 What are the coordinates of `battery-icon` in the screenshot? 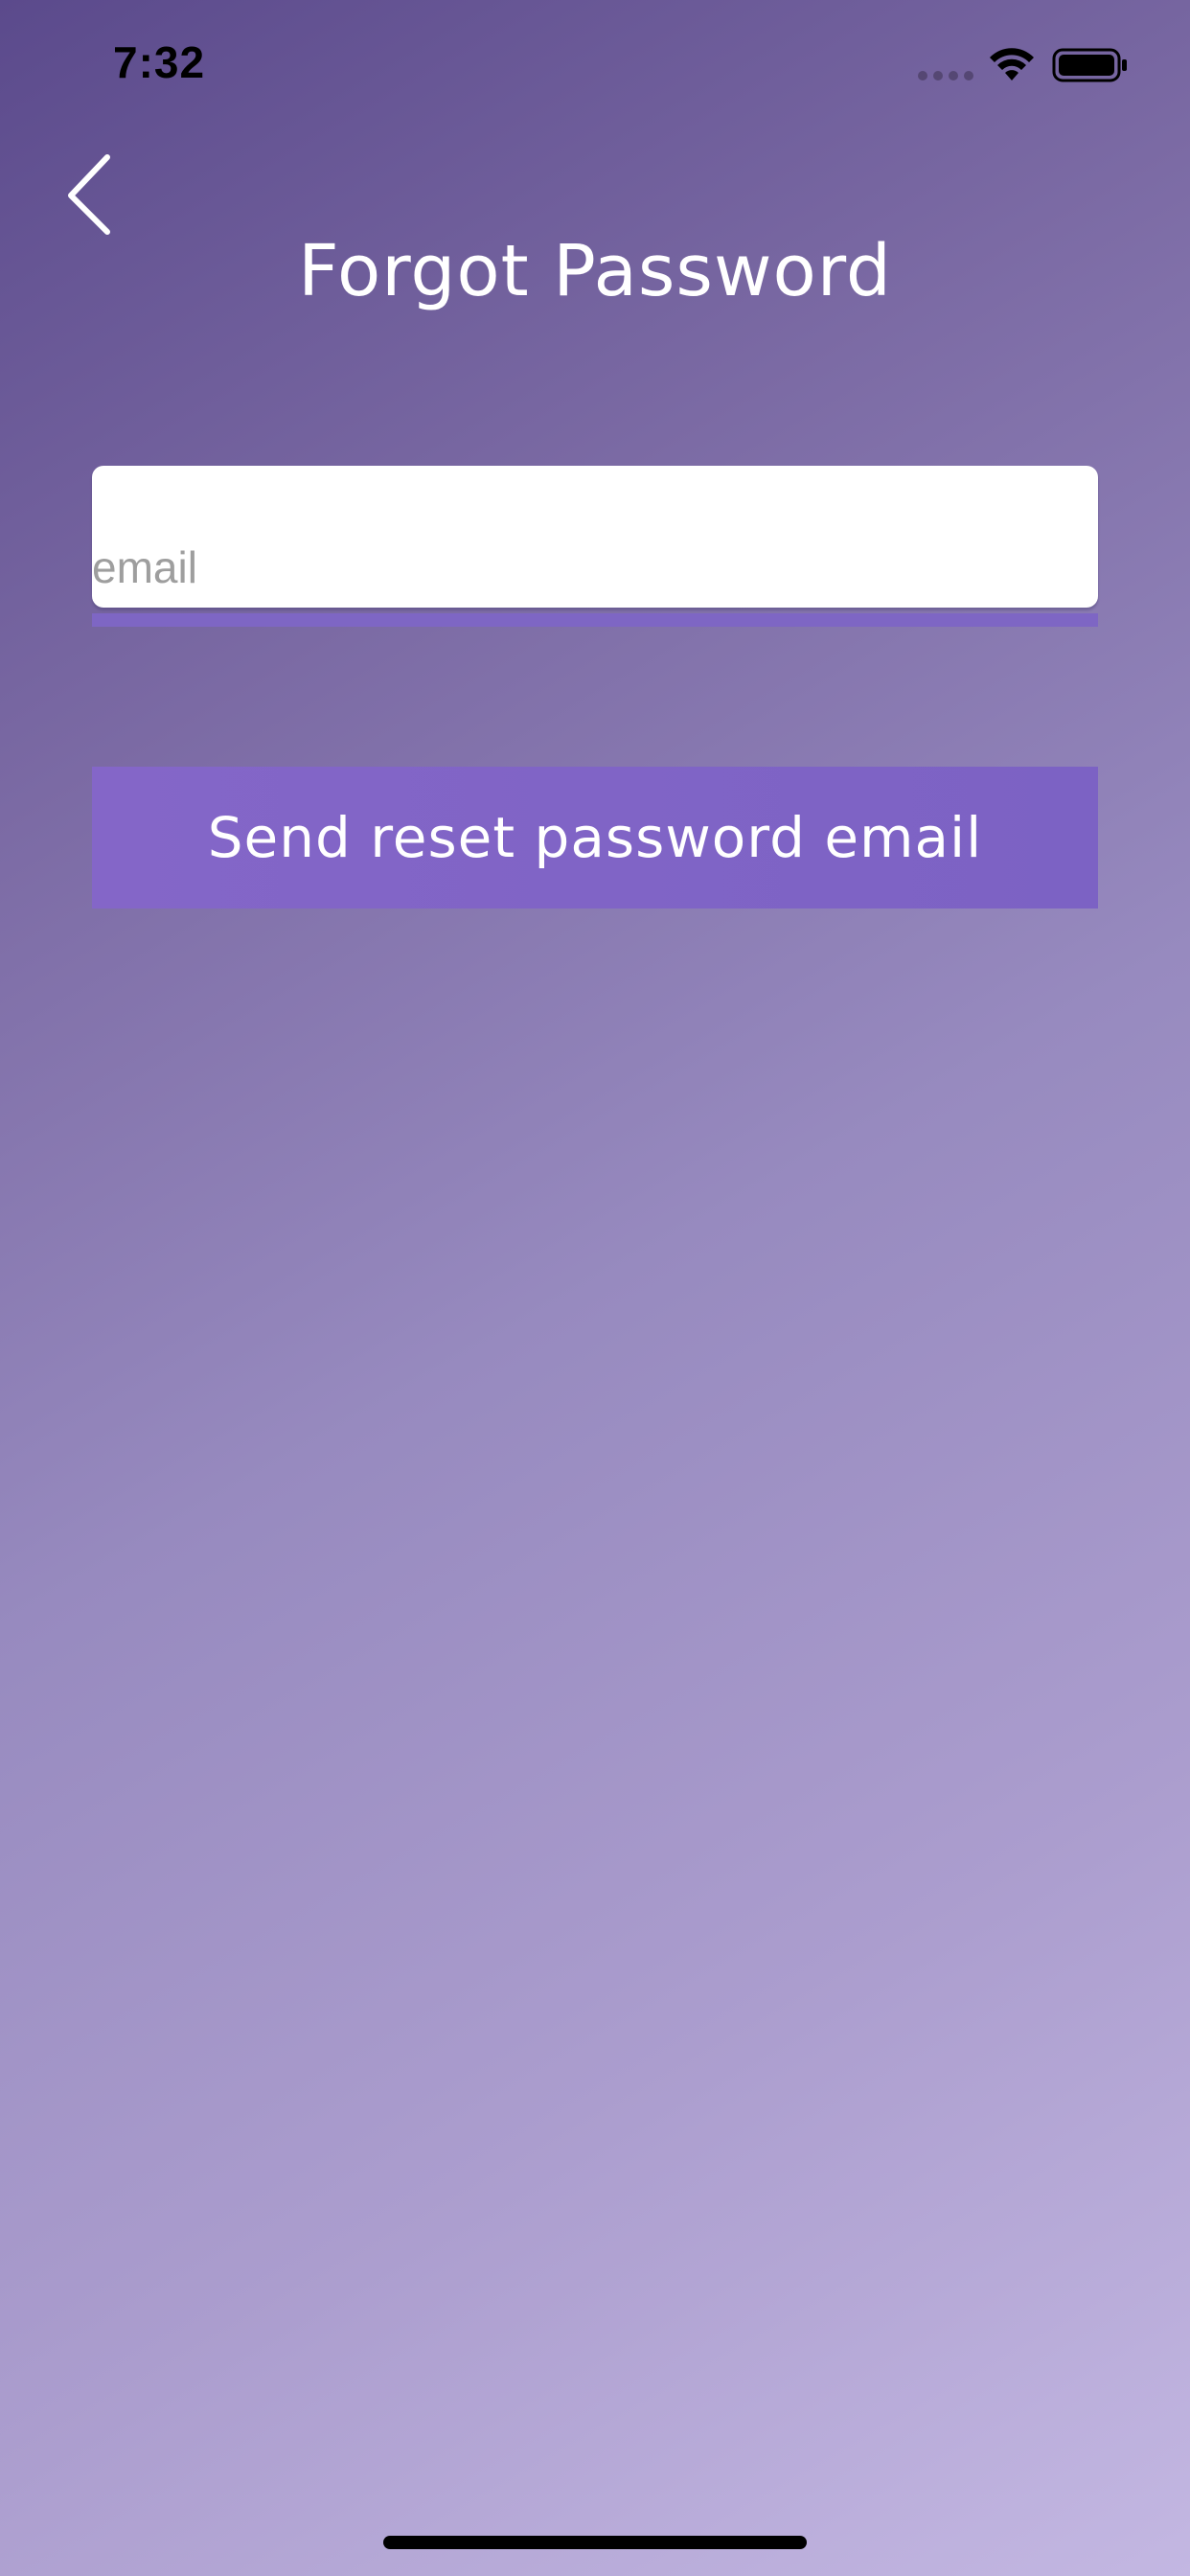 It's located at (1090, 65).